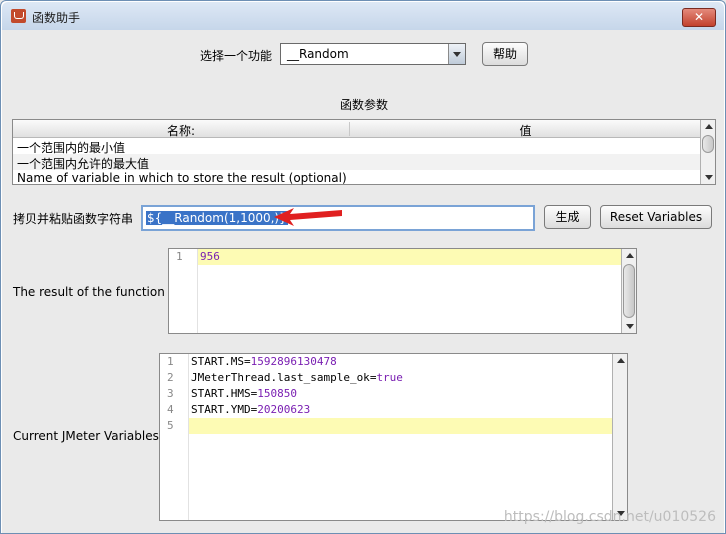  Describe the element at coordinates (656, 217) in the screenshot. I see `reset-variables-button: Reset Variables` at that location.